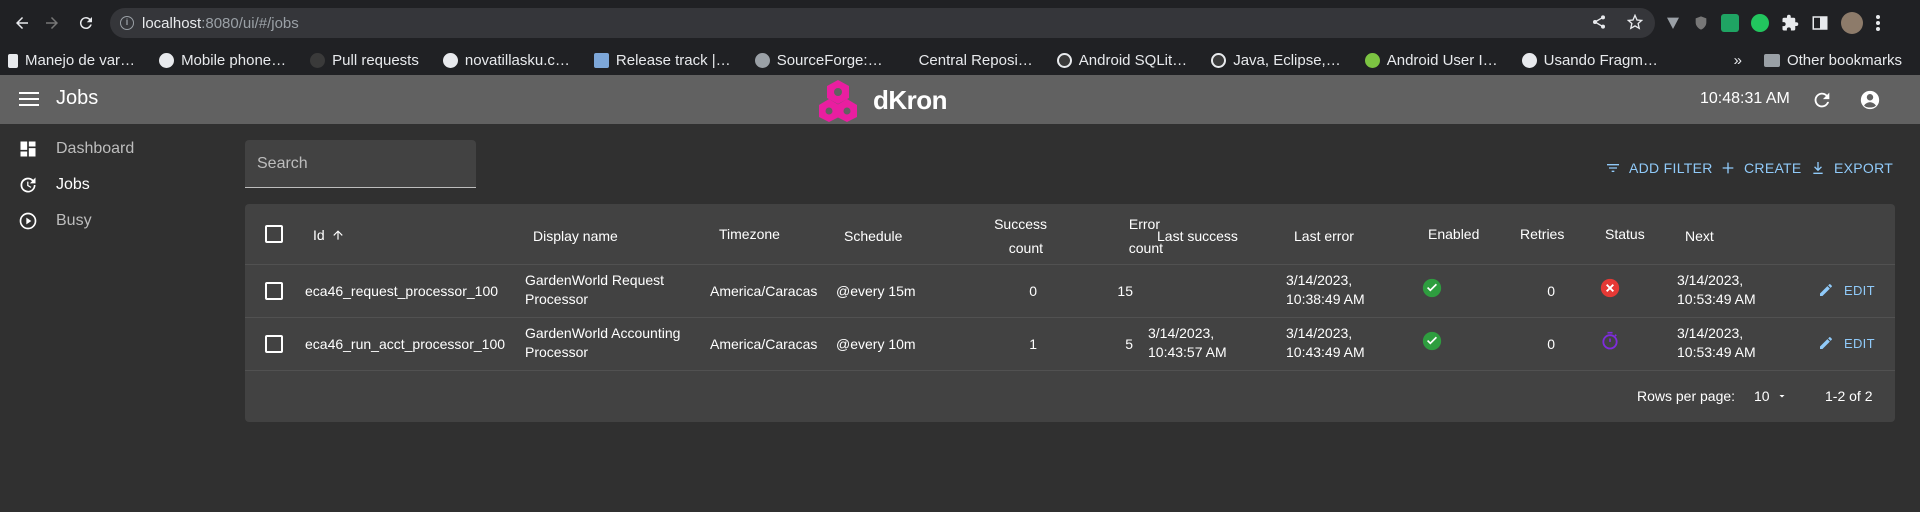 This screenshot has width=1920, height=512. What do you see at coordinates (960, 99) in the screenshot?
I see `app-bar: Jobs dKron 10:48:31 AM` at bounding box center [960, 99].